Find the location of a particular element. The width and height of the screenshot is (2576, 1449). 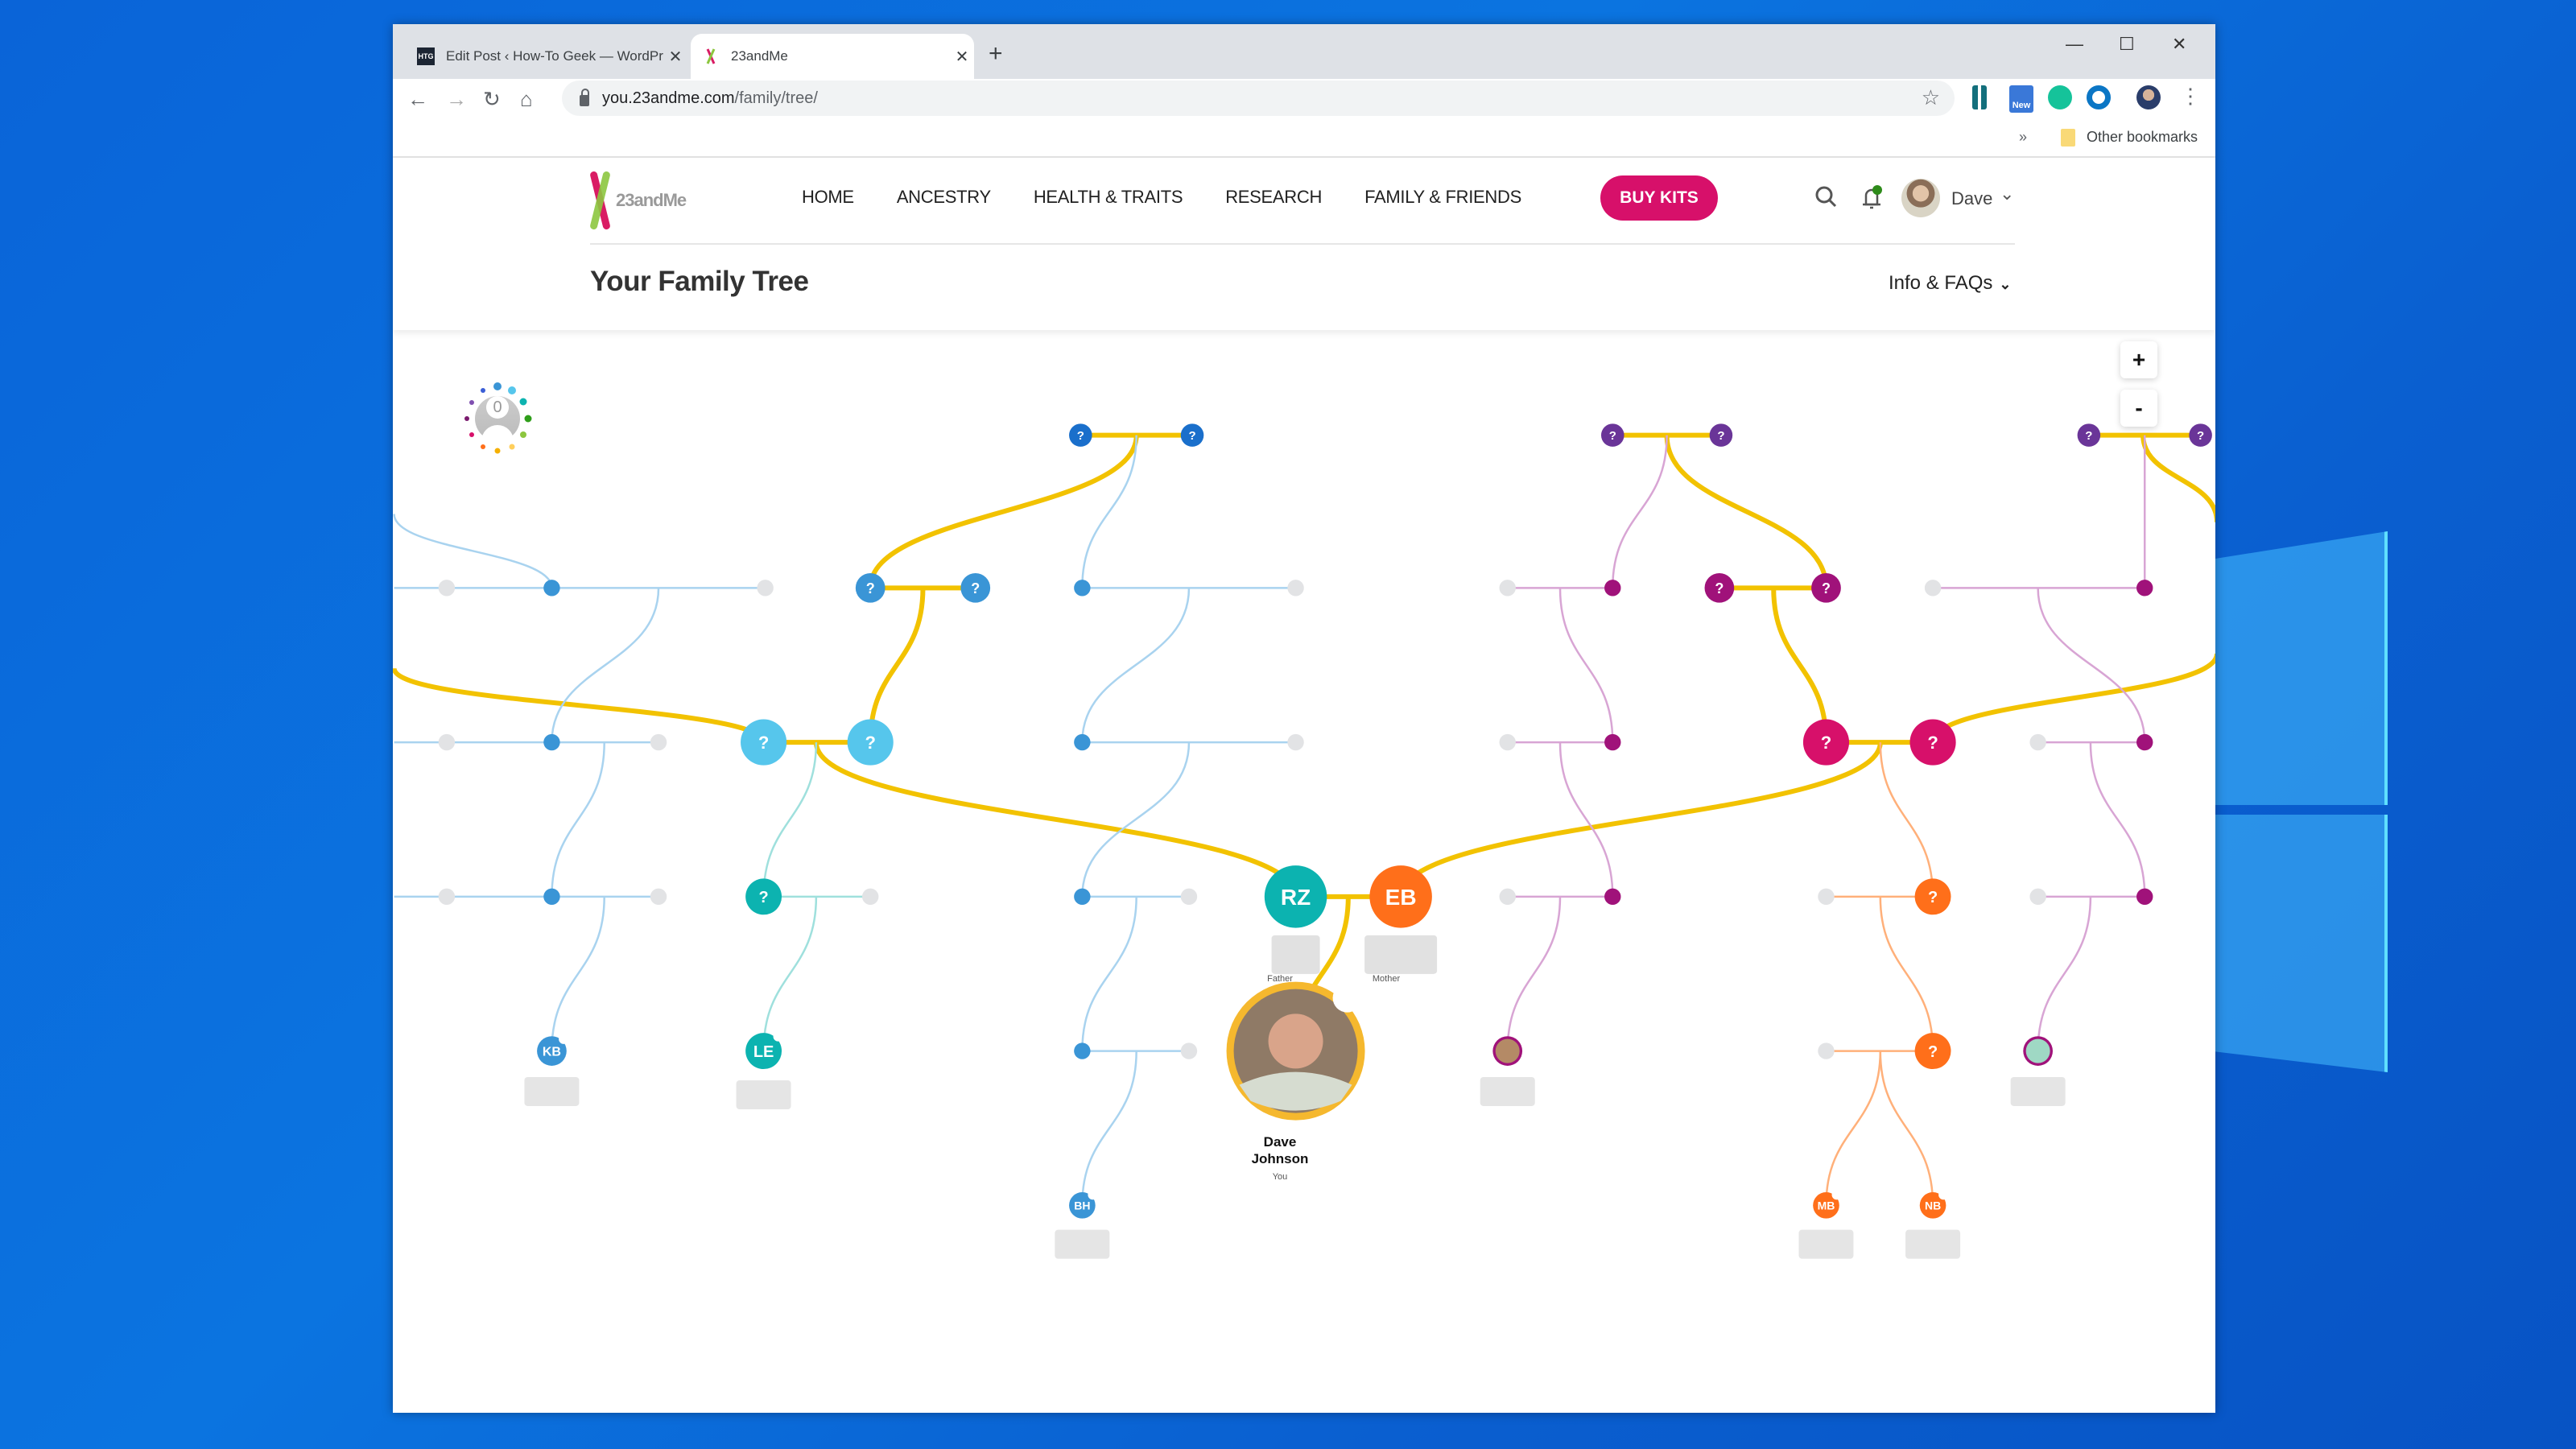

search-icon is located at coordinates (1825, 199).